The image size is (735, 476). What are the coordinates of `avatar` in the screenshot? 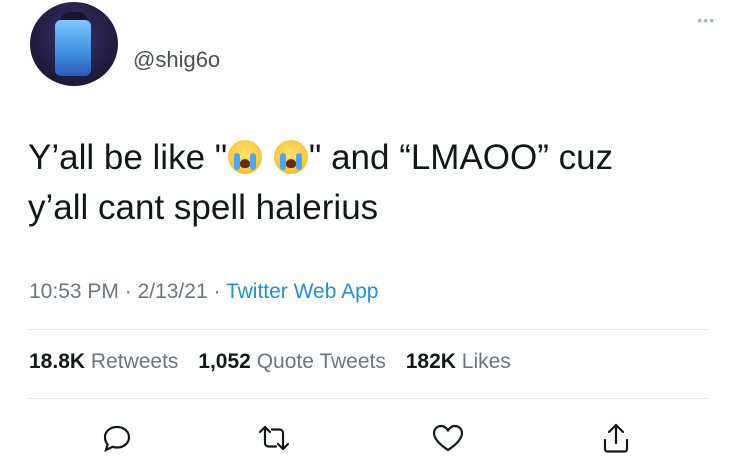 It's located at (74, 44).